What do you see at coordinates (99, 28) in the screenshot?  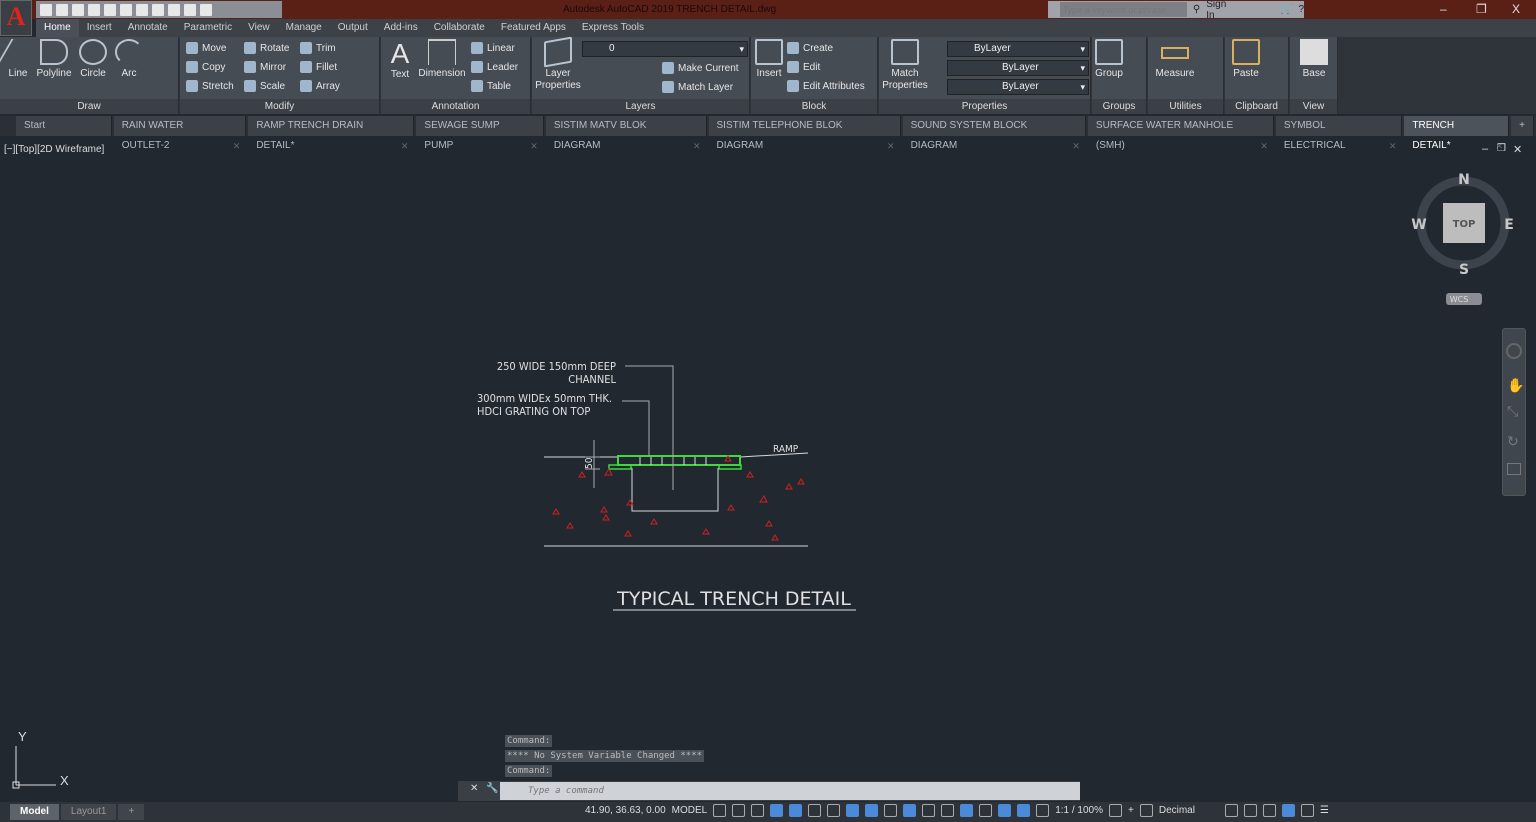 I see `ribbon-tab-insert: Insert` at bounding box center [99, 28].